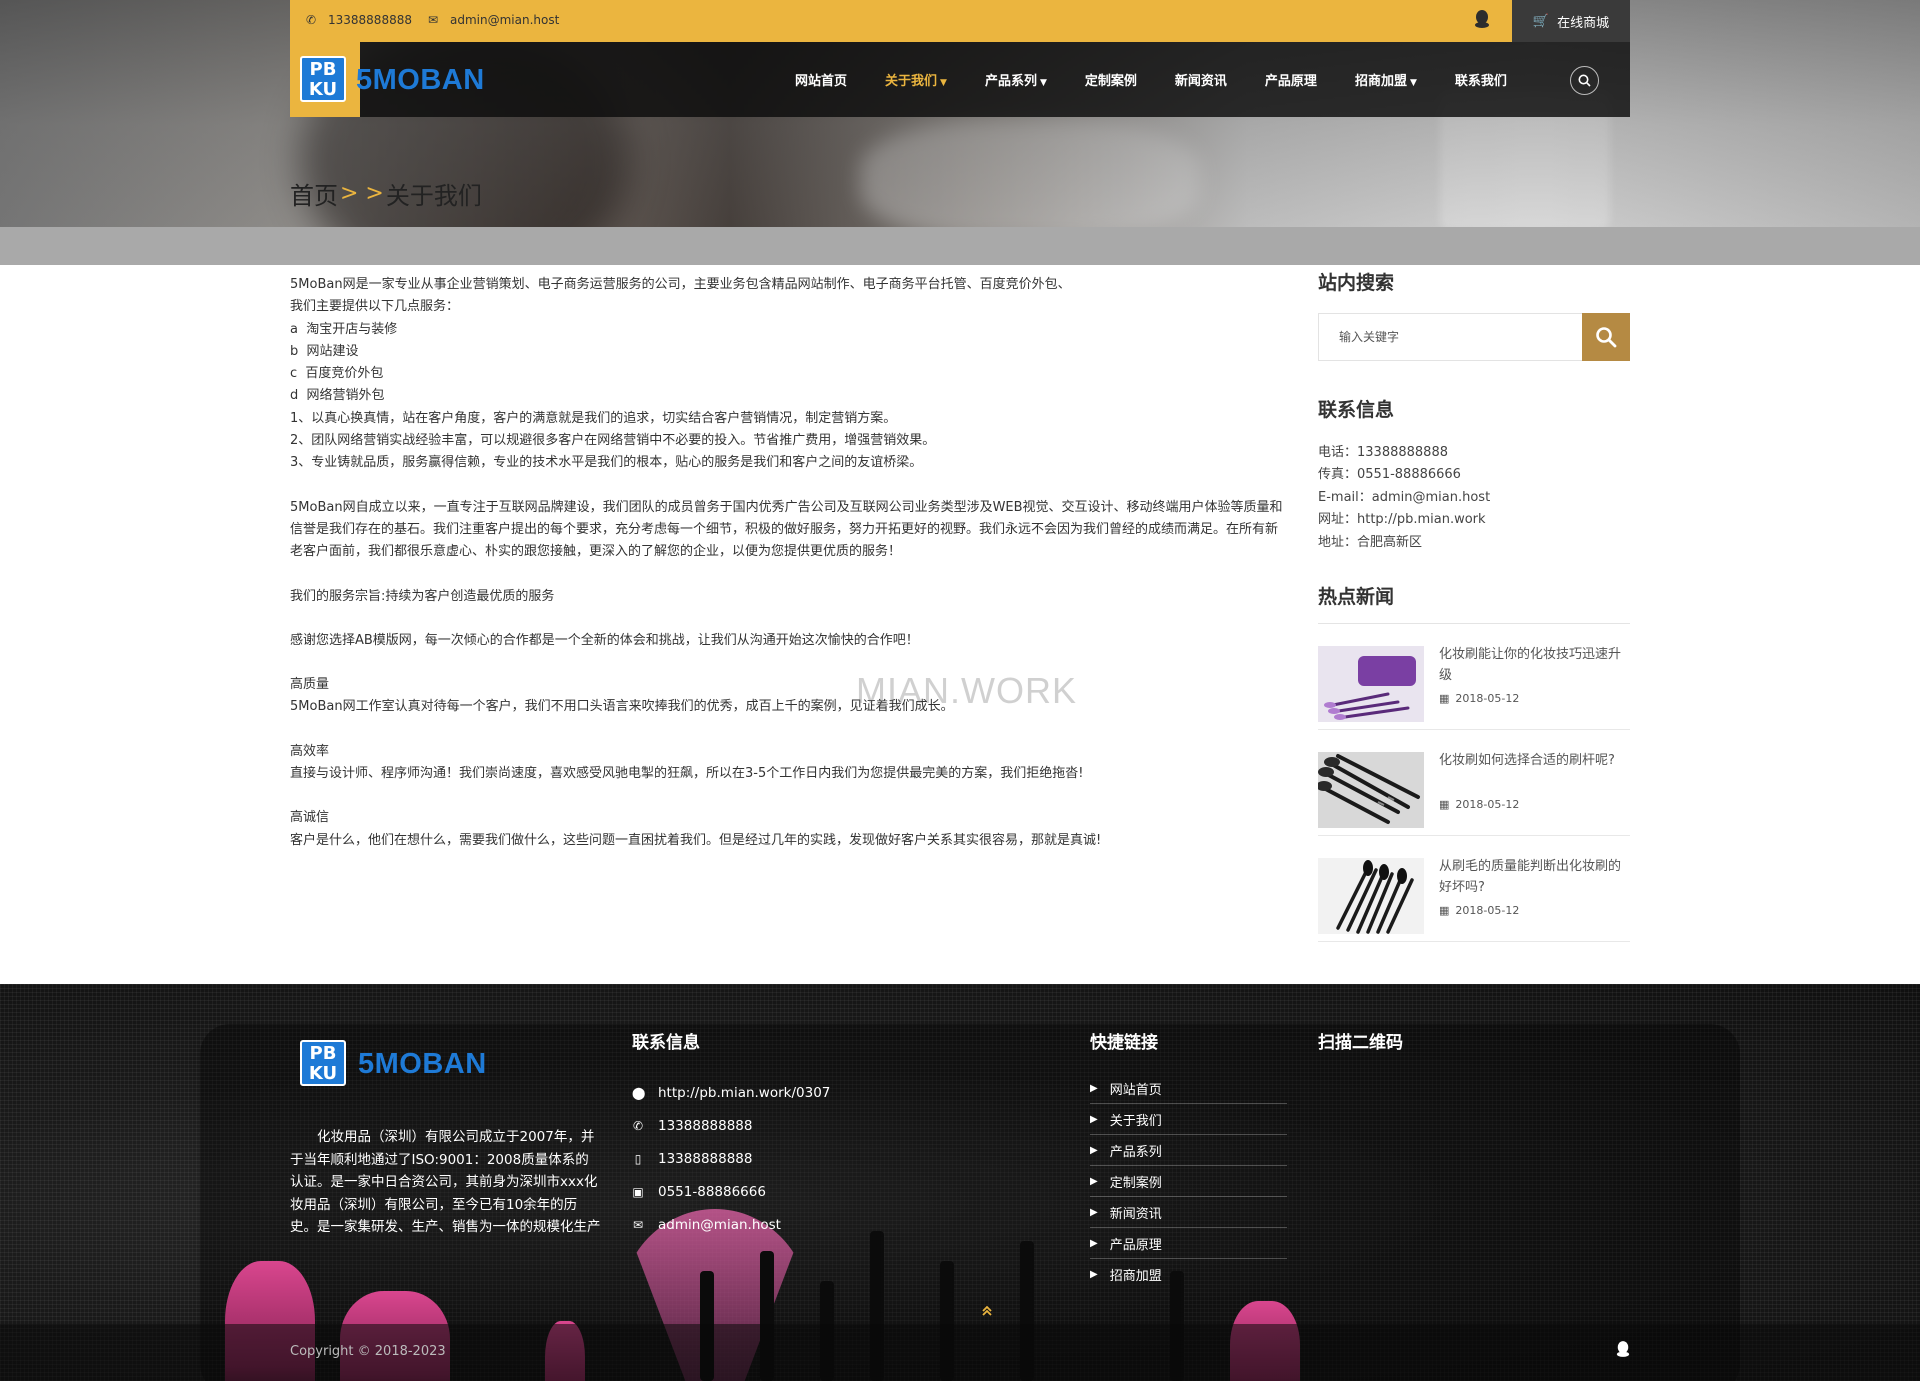 The width and height of the screenshot is (1920, 1381). What do you see at coordinates (1534, 877) in the screenshot?
I see `news-title: 从刷毛的质量能判断出化妆刷的好坏吗?` at bounding box center [1534, 877].